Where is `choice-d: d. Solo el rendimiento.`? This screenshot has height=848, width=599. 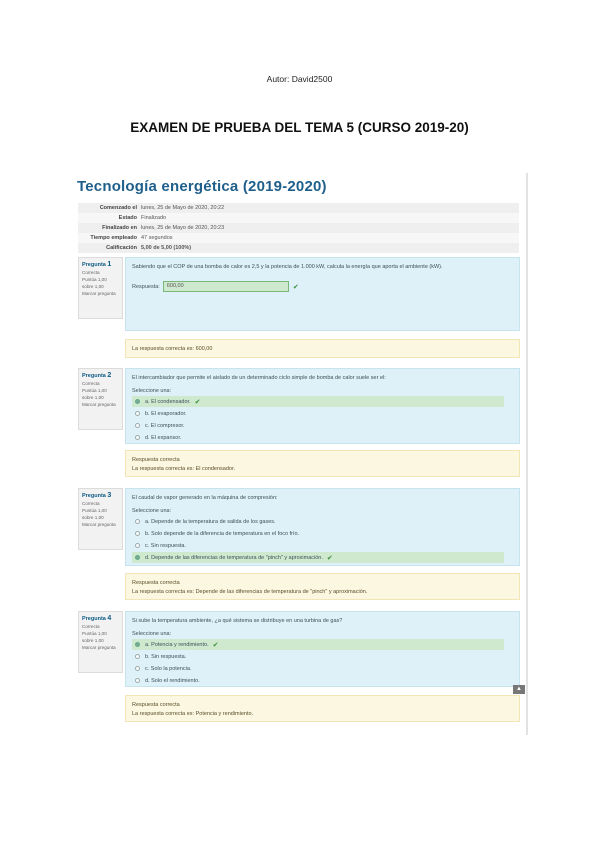 choice-d: d. Solo el rendimiento. is located at coordinates (322, 680).